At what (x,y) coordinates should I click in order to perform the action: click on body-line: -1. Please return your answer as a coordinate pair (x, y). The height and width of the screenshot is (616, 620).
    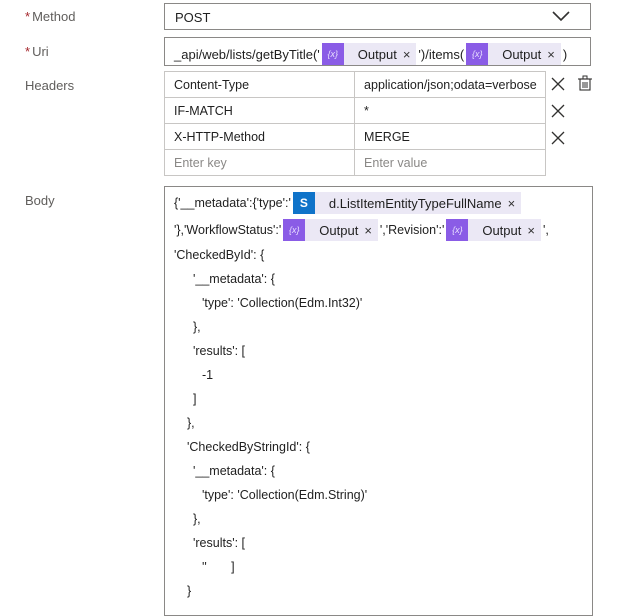
    Looking at the image, I should click on (208, 375).